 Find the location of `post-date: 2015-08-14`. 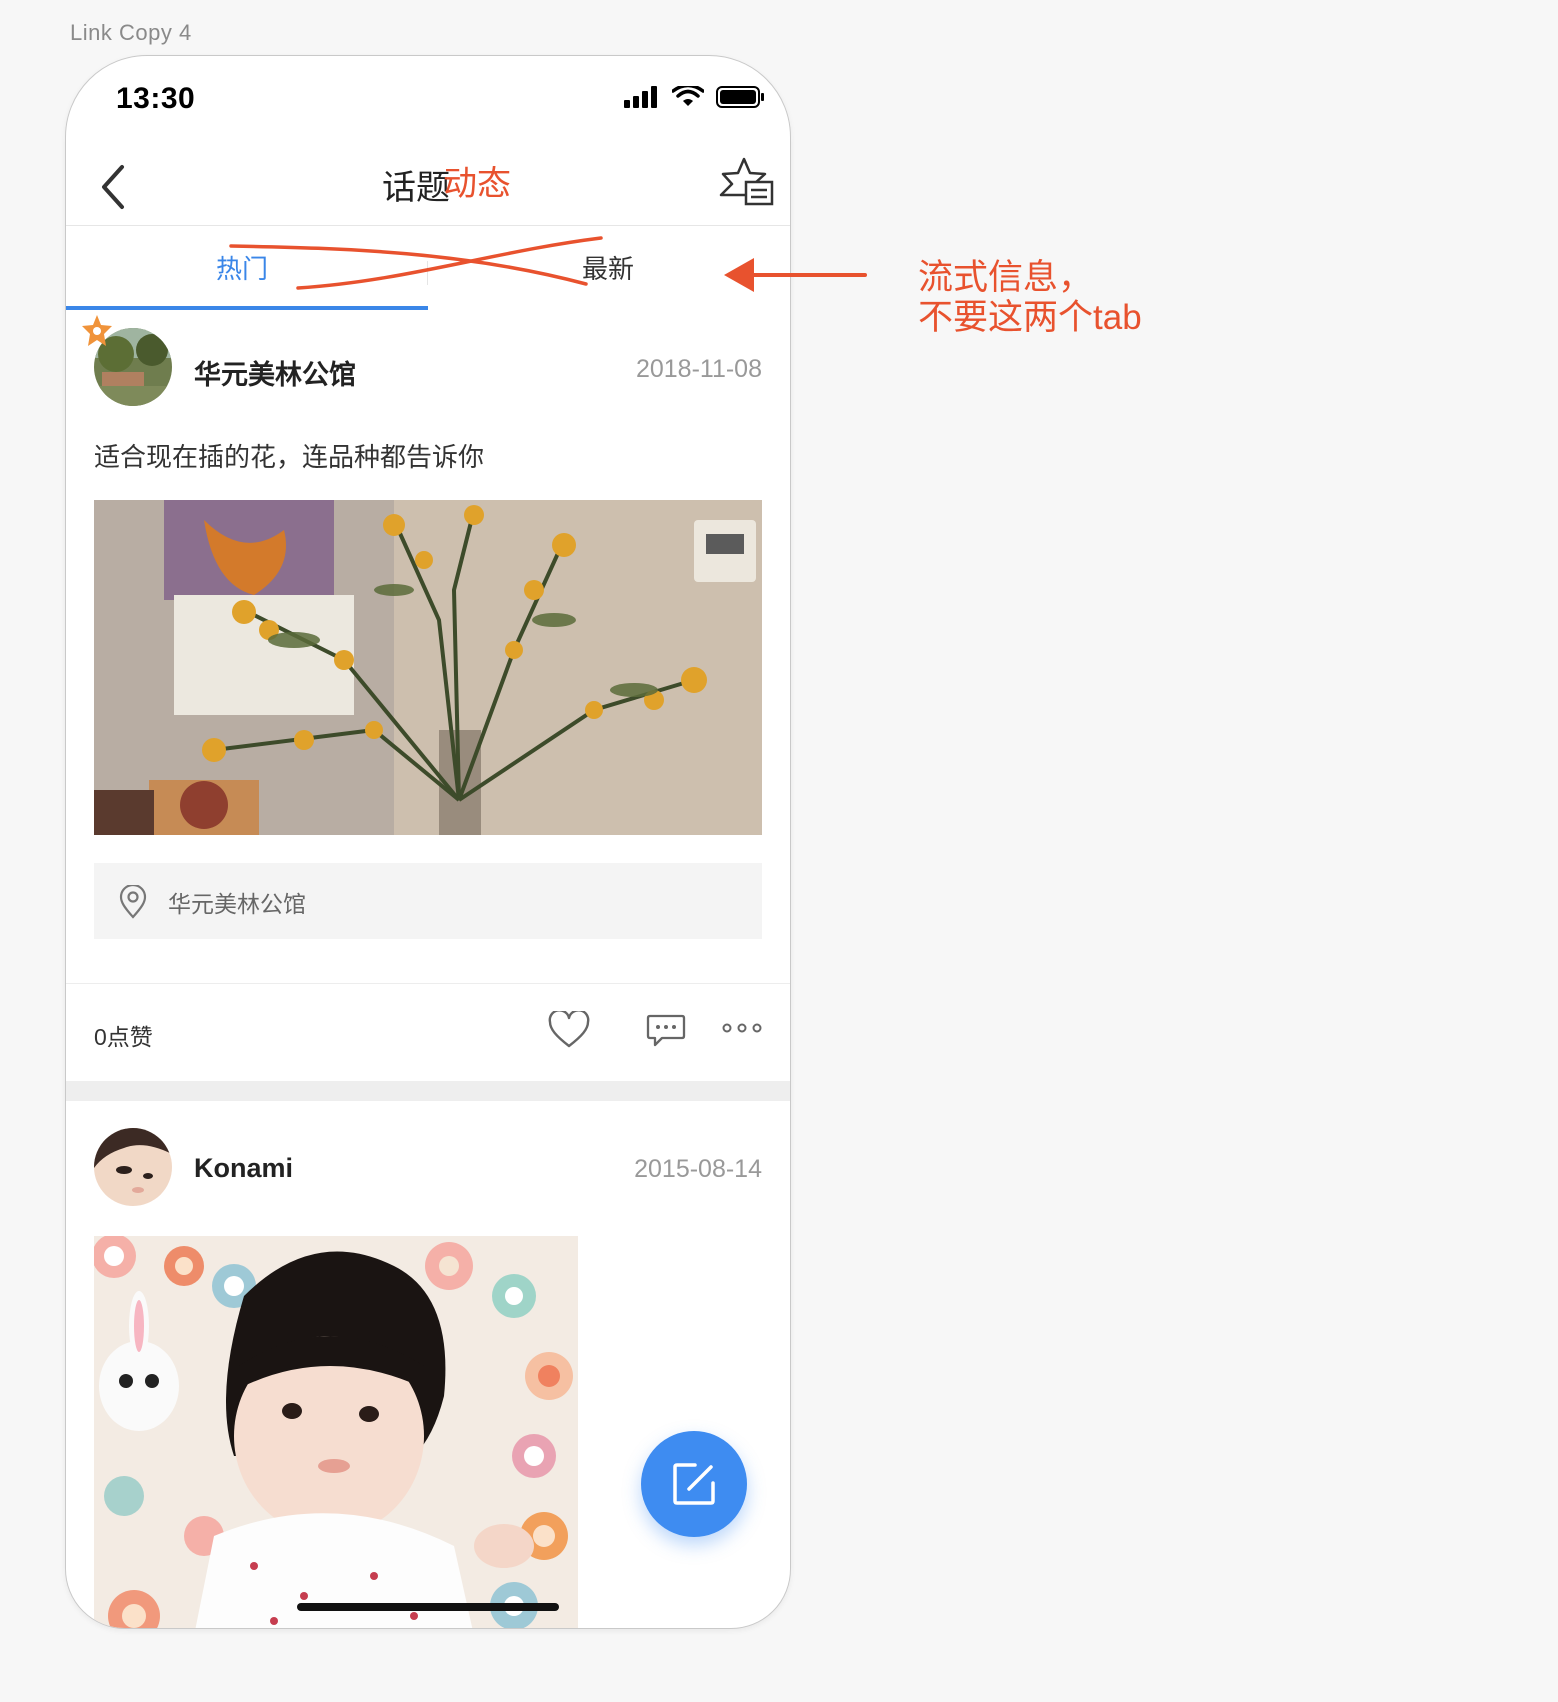

post-date: 2015-08-14 is located at coordinates (698, 1169).